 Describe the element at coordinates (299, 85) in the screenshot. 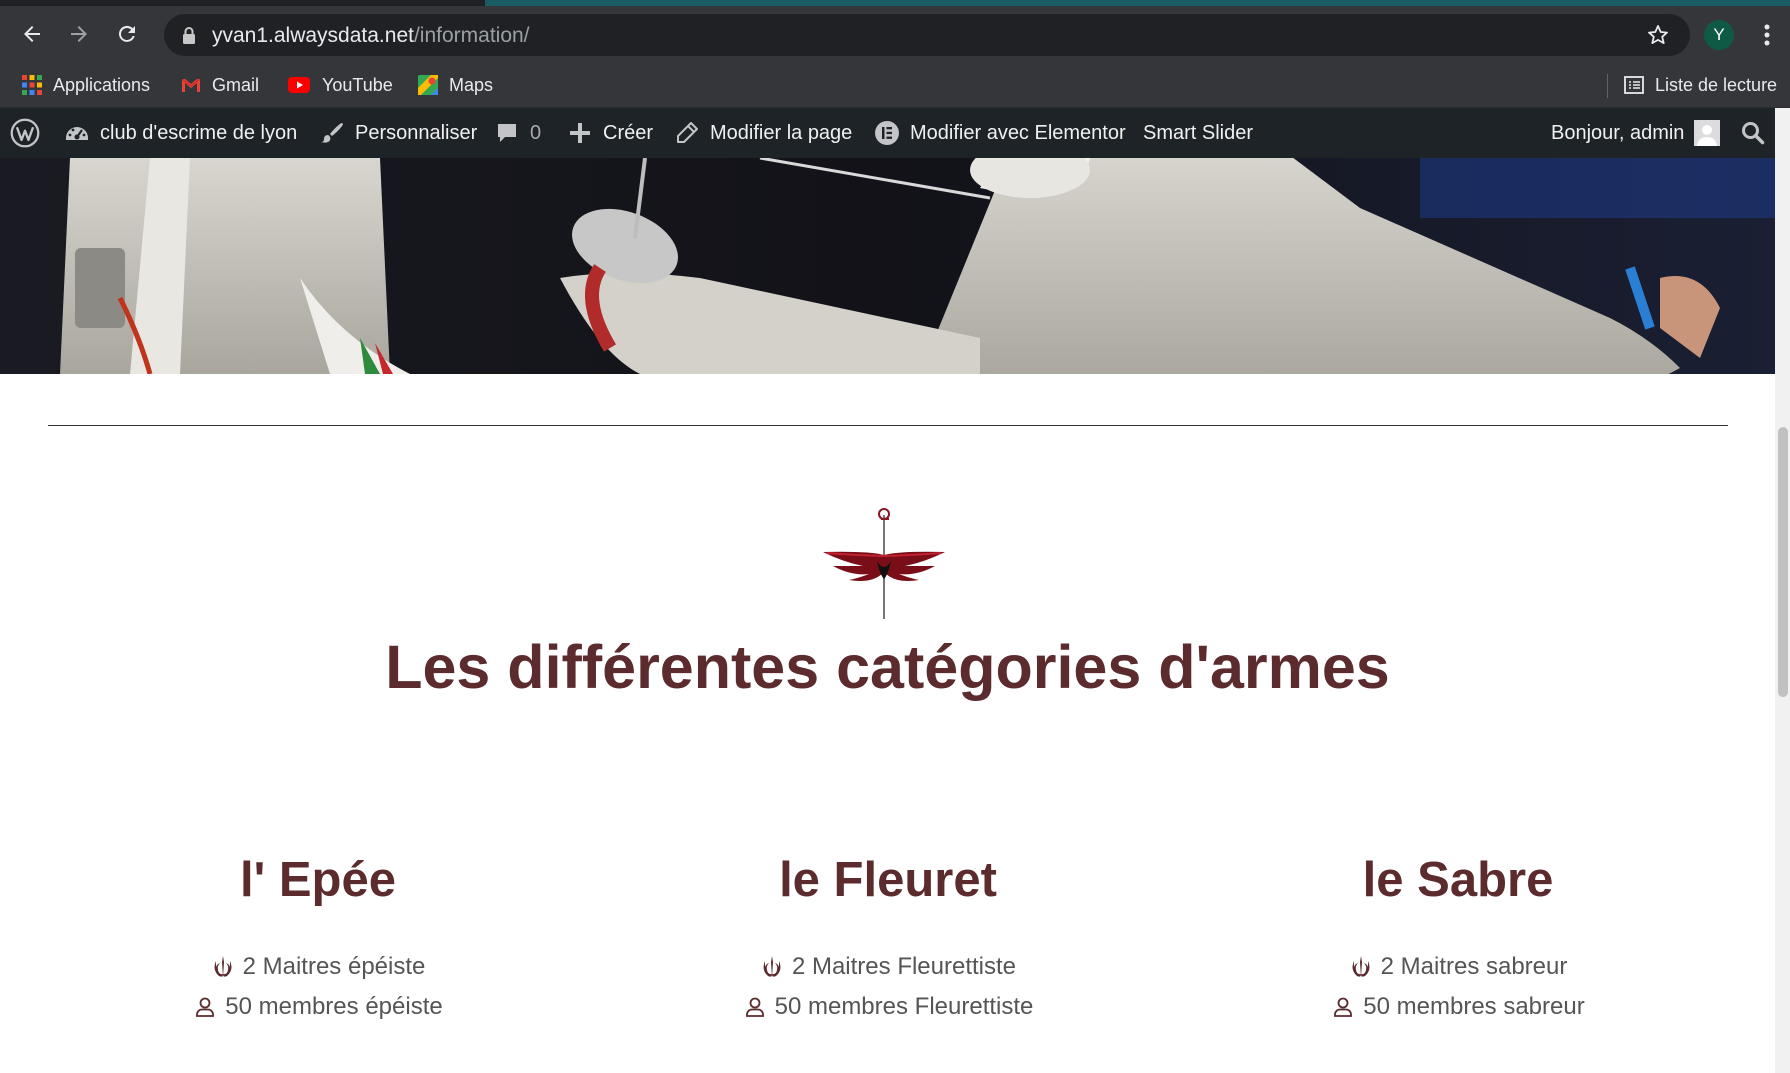

I see `youtube-icon` at that location.